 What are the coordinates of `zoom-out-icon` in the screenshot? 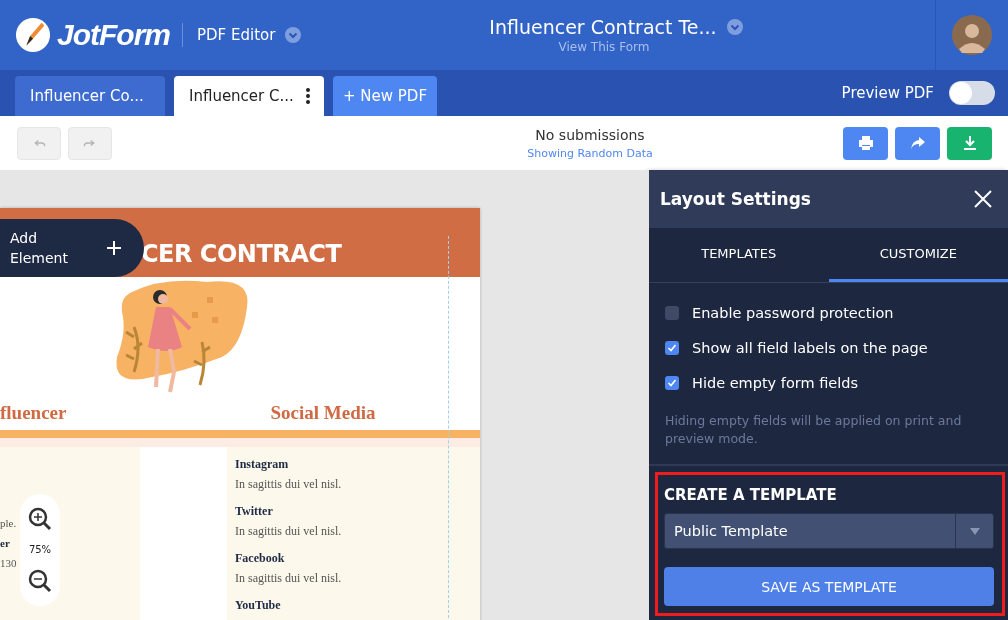 It's located at (40, 581).